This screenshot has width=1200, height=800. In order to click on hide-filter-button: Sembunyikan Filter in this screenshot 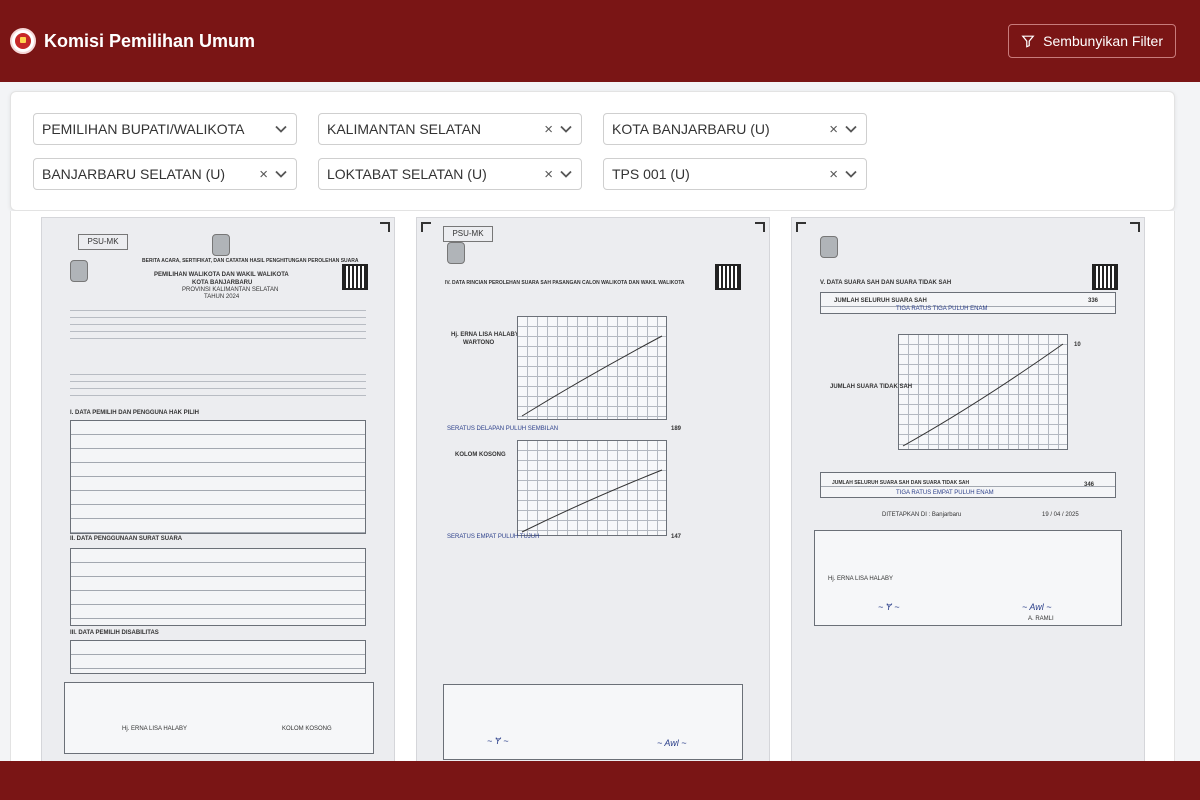, I will do `click(1092, 41)`.